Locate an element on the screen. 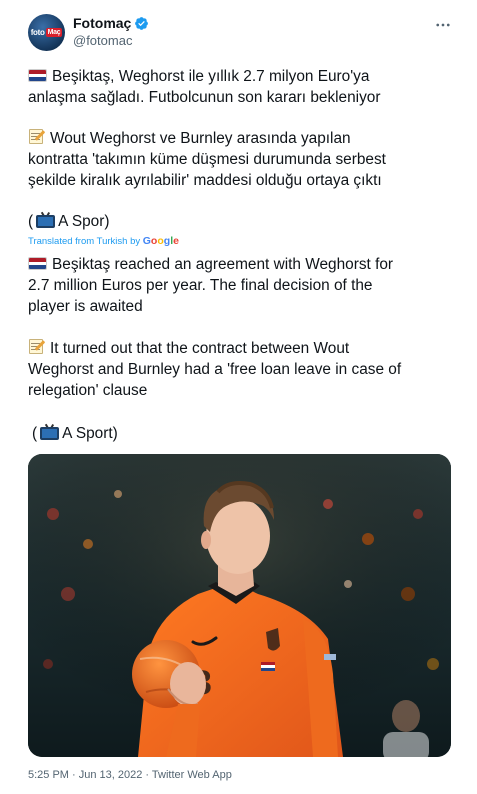  verified-badge-icon is located at coordinates (142, 23).